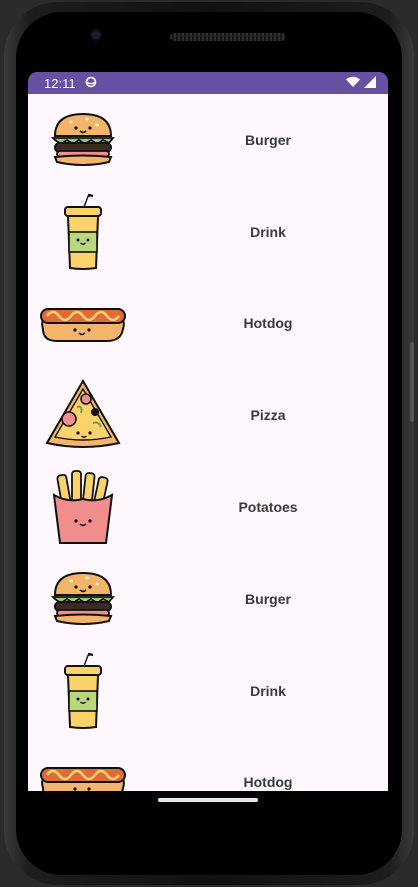 The image size is (418, 887). Describe the element at coordinates (208, 507) in the screenshot. I see `list-item: Potatoes` at that location.